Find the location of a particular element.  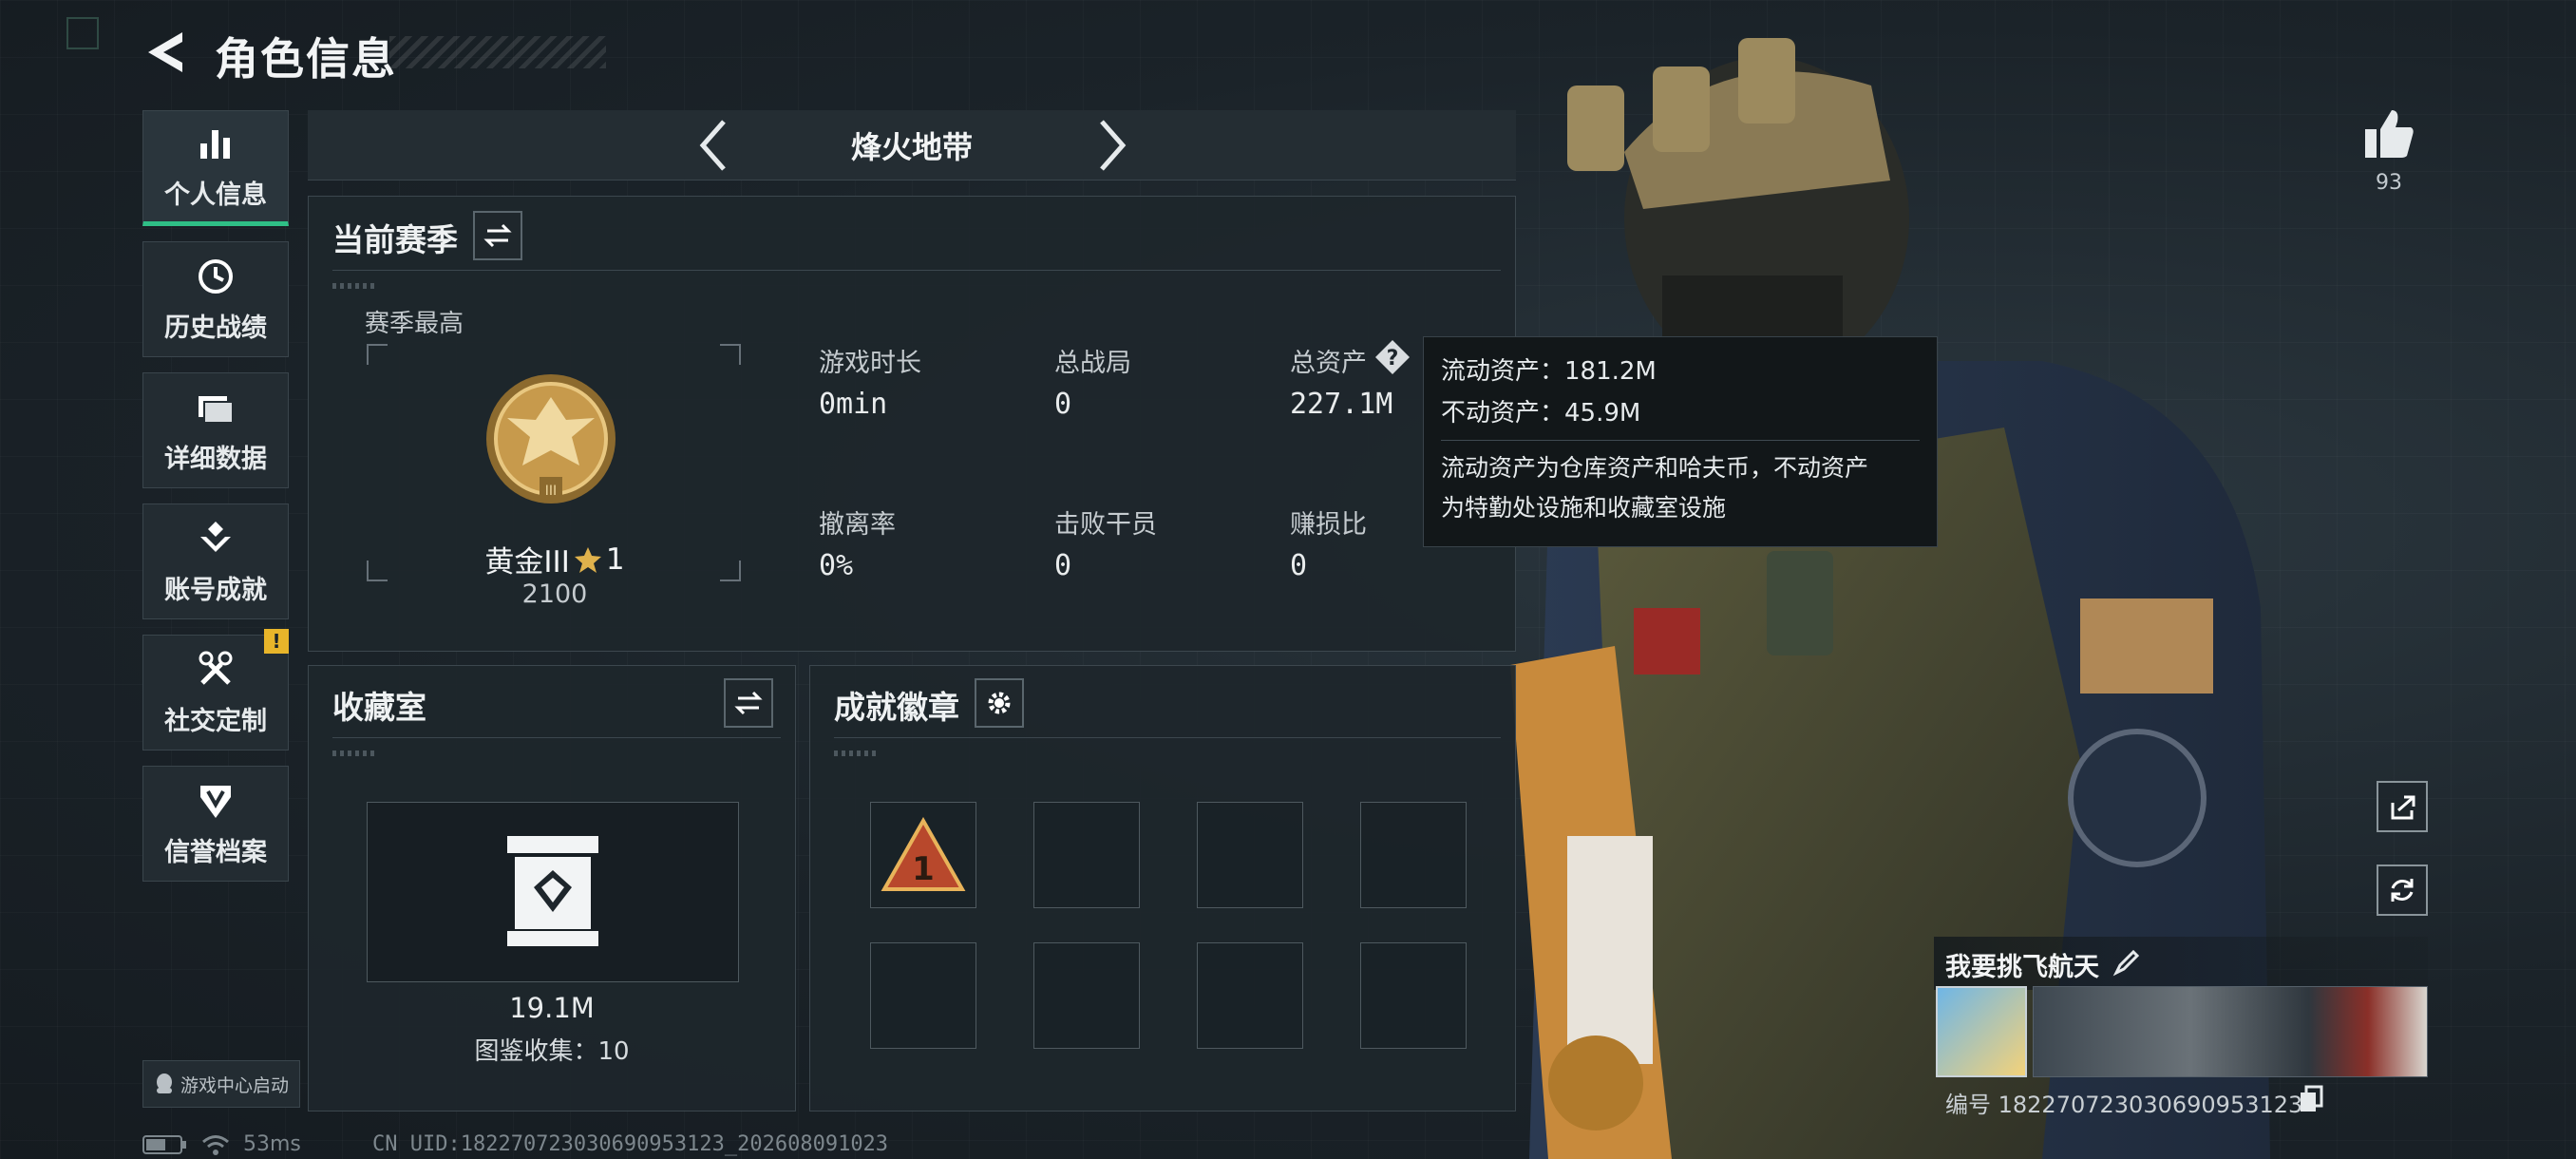

sidebar-item-label: 个人信息 is located at coordinates (215, 195).